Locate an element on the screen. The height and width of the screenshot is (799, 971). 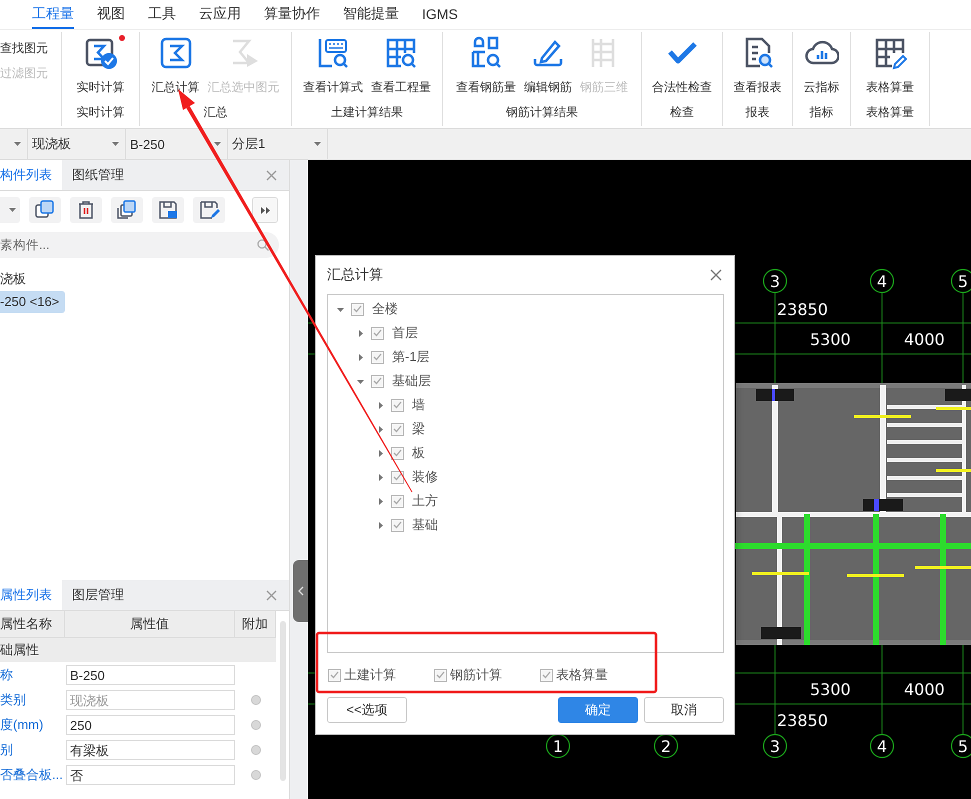
checkbox-label: 土建计算 is located at coordinates (370, 675).